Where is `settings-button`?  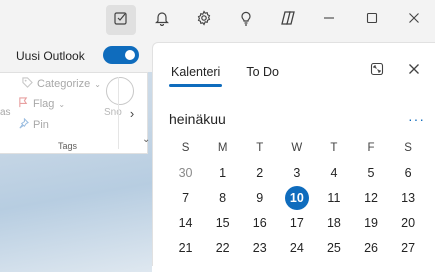
settings-button is located at coordinates (204, 20).